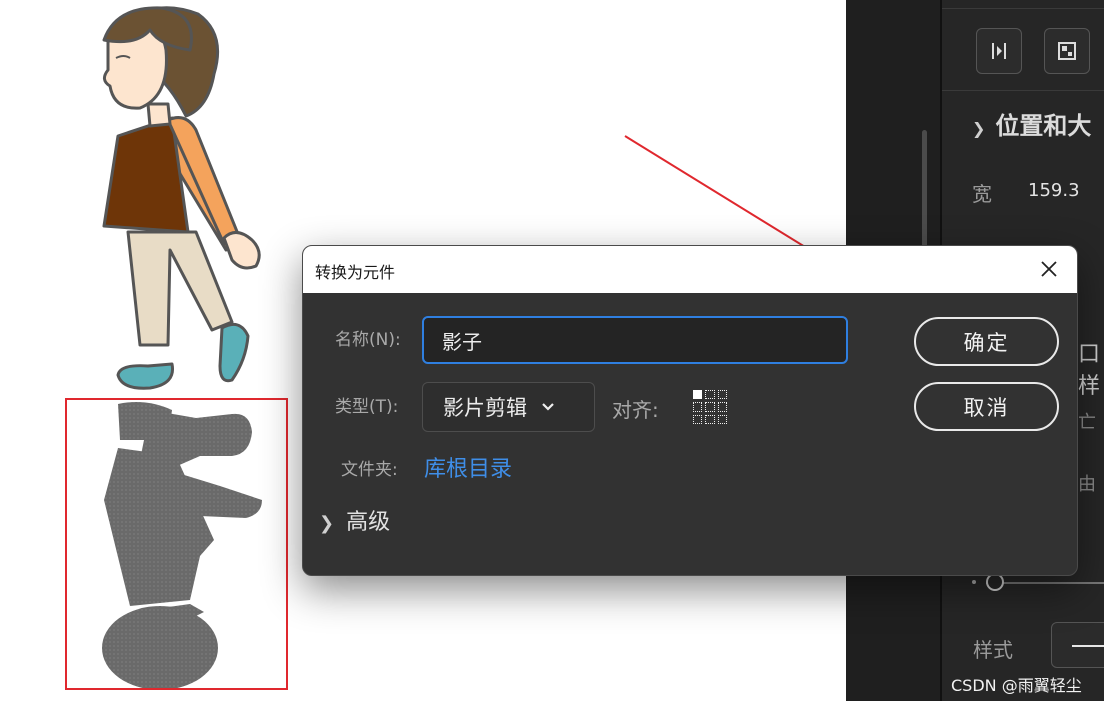  I want to click on align-left-edge-button, so click(999, 51).